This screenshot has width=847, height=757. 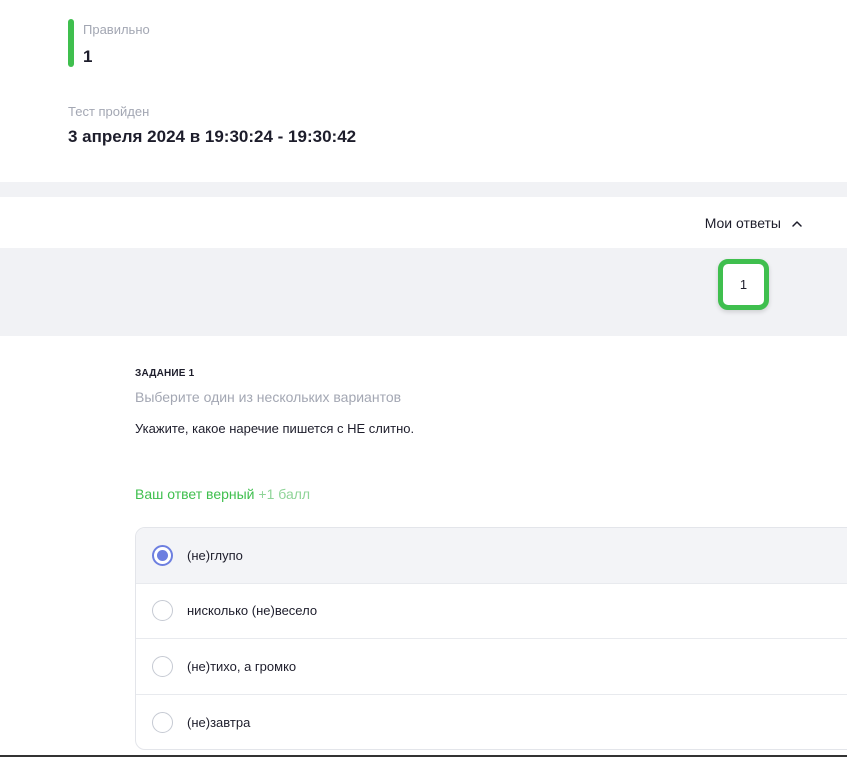 What do you see at coordinates (195, 494) in the screenshot?
I see `result-correct-text: Ваш ответ верный` at bounding box center [195, 494].